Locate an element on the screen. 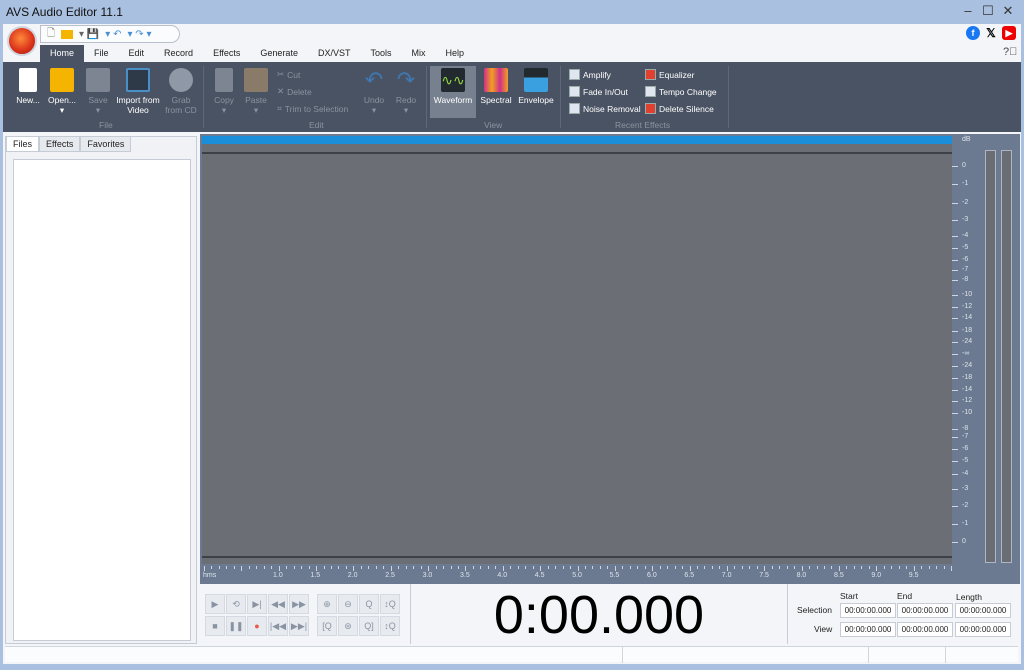  go-to-end-button: ▶▶| is located at coordinates (299, 626).